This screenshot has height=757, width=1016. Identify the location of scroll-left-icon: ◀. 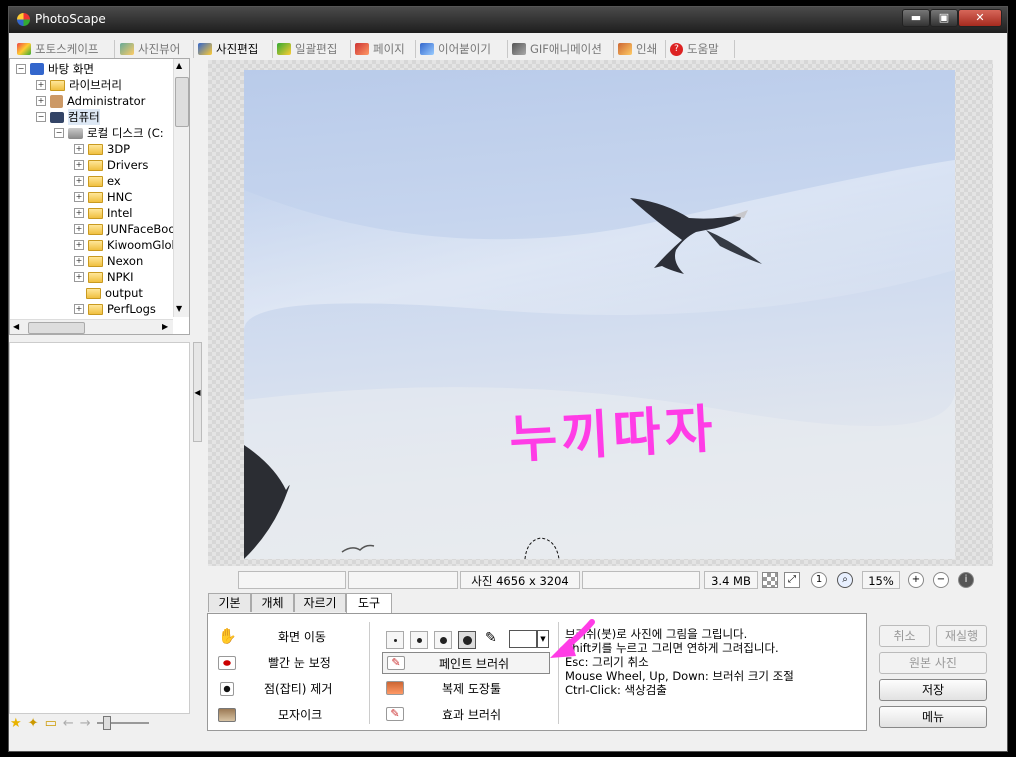
(16, 326).